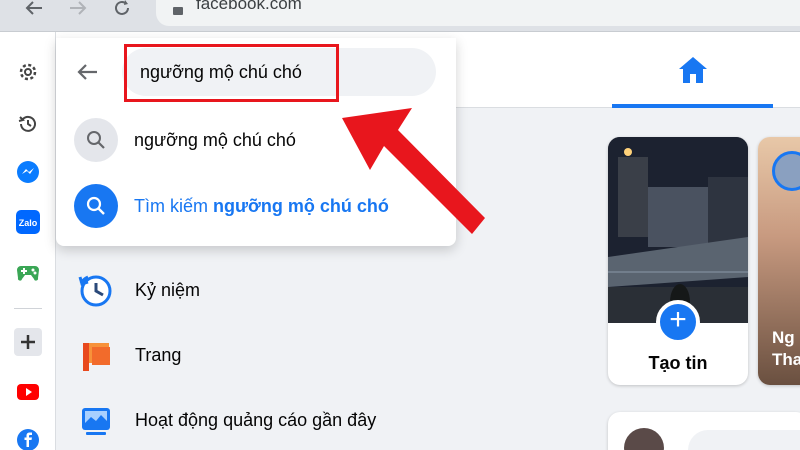 The height and width of the screenshot is (450, 800). I want to click on url-text: facebook.com, so click(249, 6).